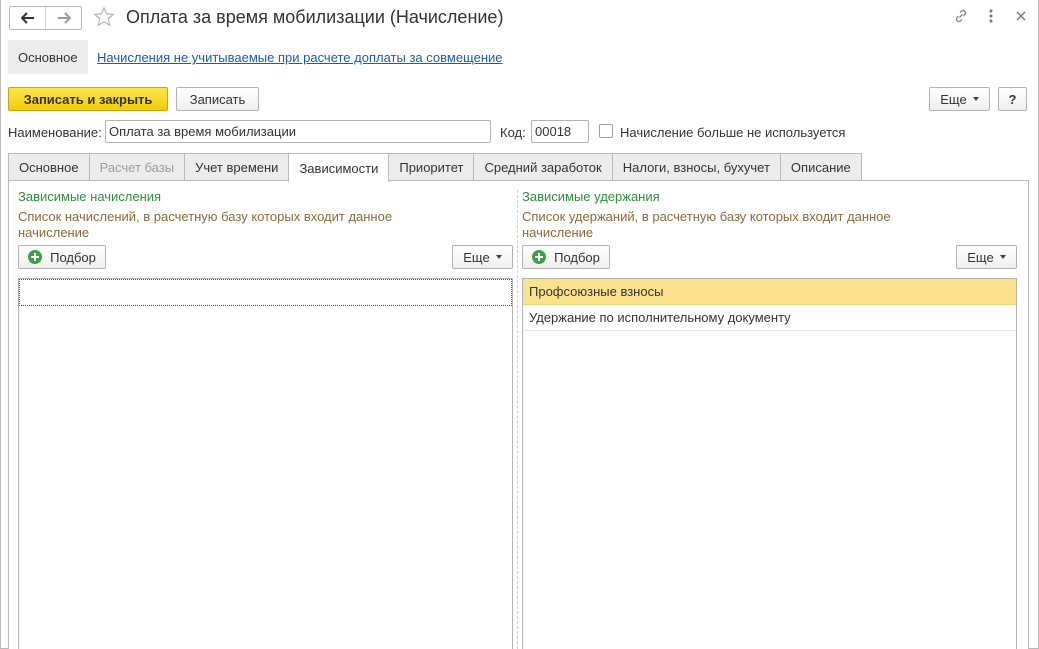 The width and height of the screenshot is (1039, 649). What do you see at coordinates (543, 167) in the screenshot?
I see `tab-average-earnings: Средний заработок` at bounding box center [543, 167].